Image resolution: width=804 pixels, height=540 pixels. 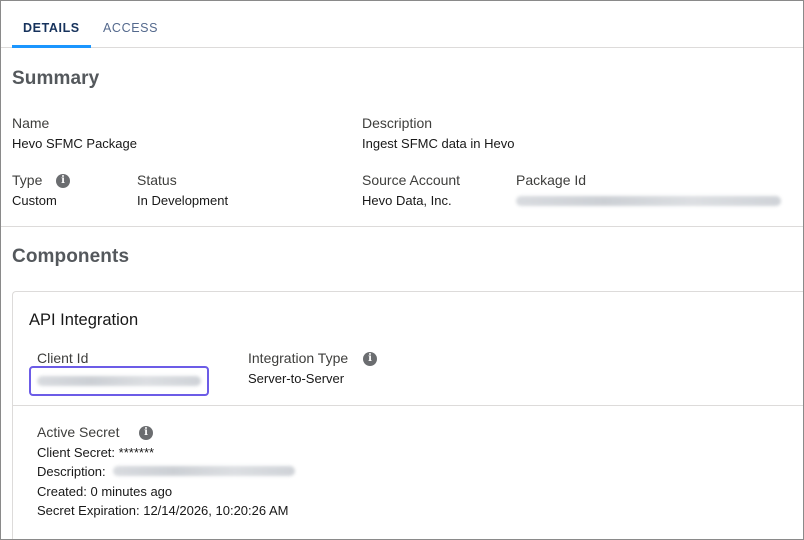 What do you see at coordinates (402, 226) in the screenshot?
I see `section-divider` at bounding box center [402, 226].